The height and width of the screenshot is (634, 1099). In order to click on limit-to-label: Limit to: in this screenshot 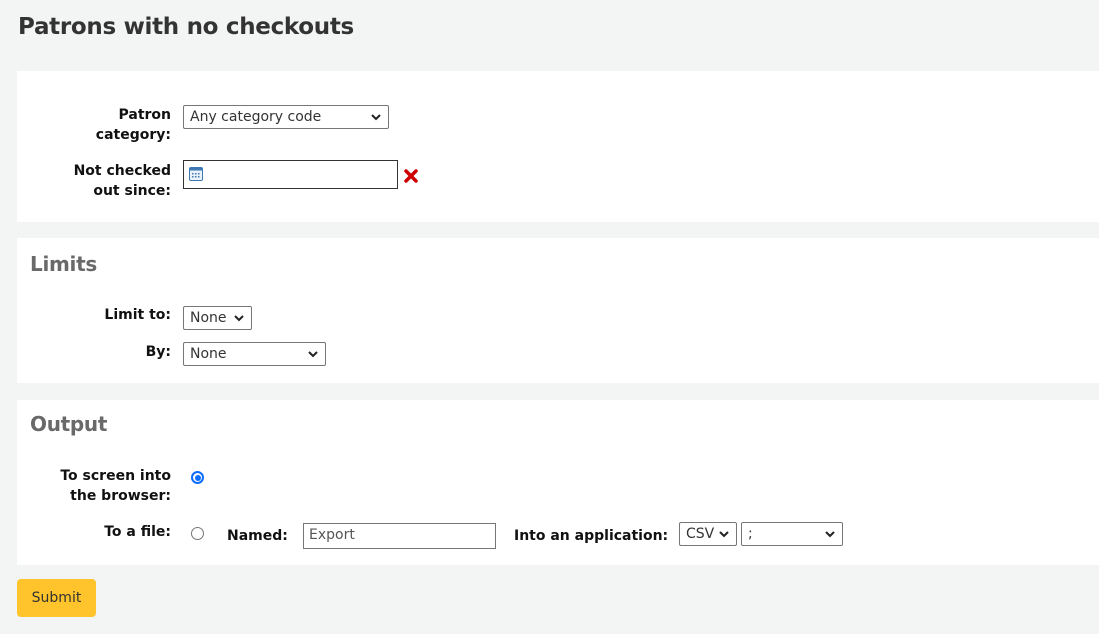, I will do `click(137, 315)`.